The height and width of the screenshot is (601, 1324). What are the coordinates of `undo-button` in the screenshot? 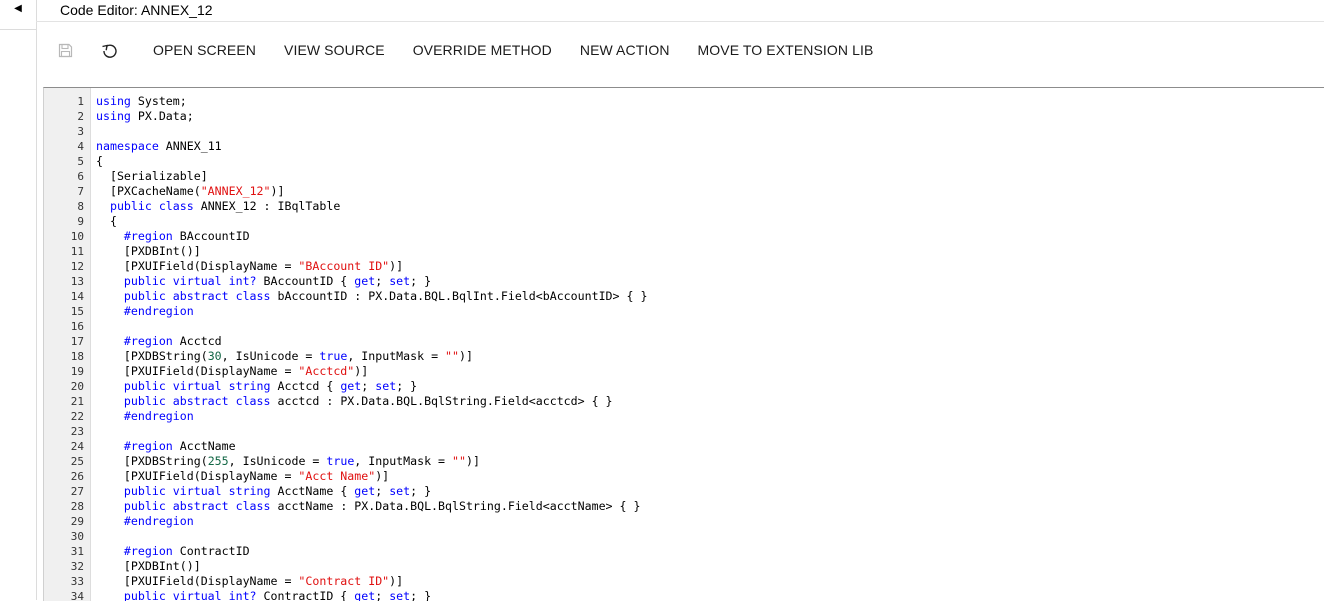 It's located at (109, 50).